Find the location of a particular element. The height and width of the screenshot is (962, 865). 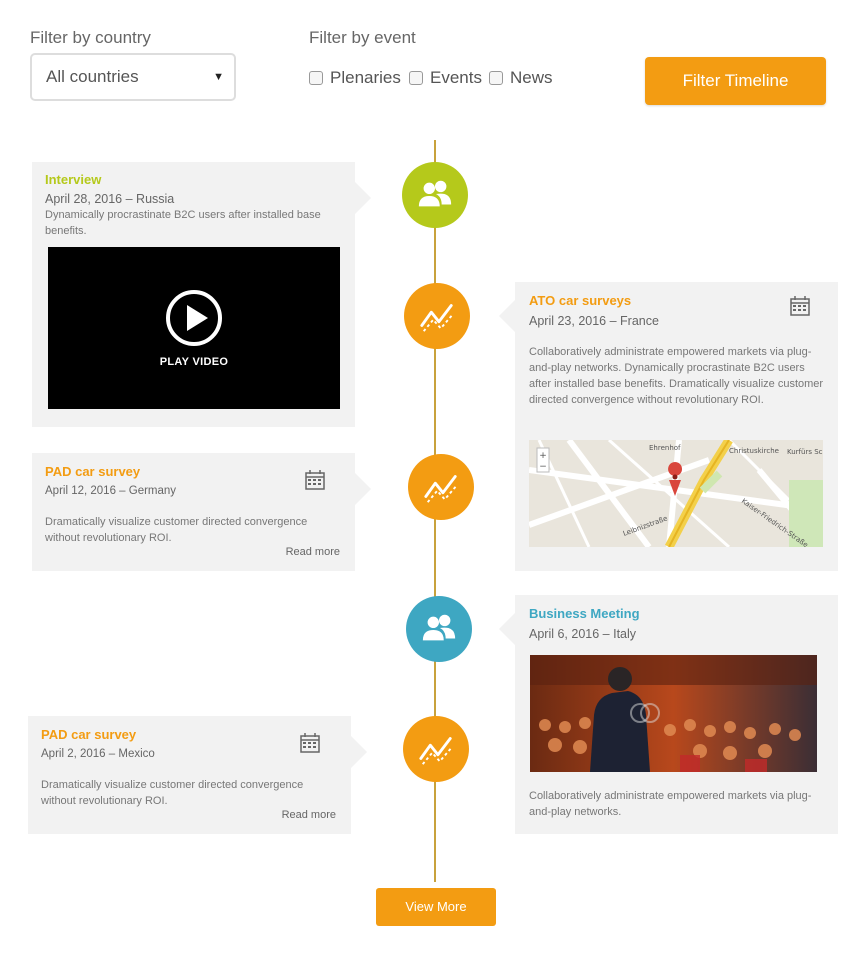

card-date-line: April 12, 2016 – Germany is located at coordinates (110, 491).